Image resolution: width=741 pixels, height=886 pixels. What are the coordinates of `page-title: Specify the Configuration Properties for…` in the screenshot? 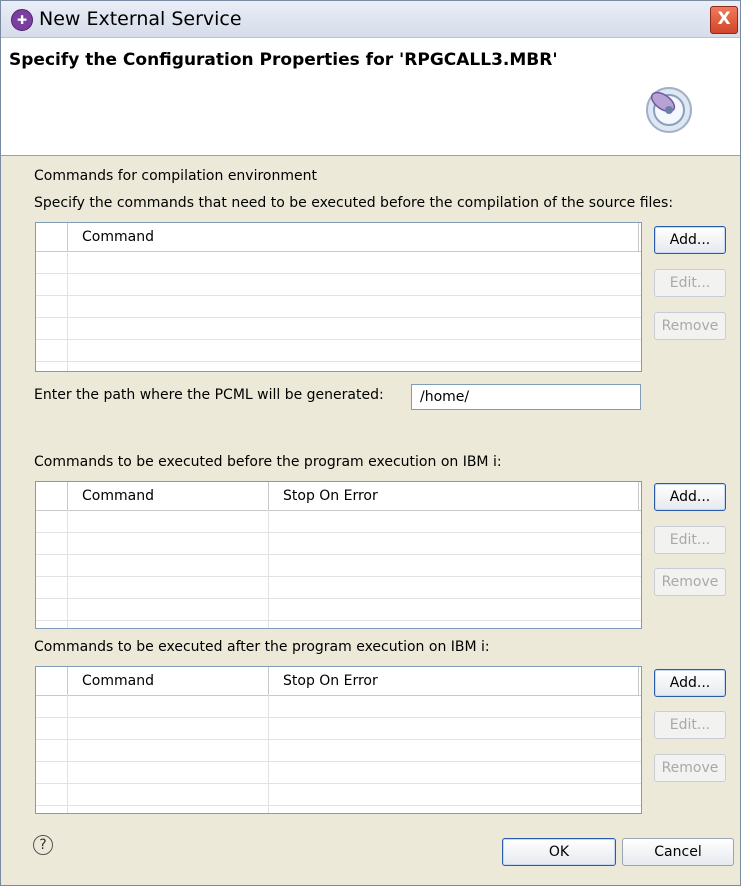 It's located at (283, 60).